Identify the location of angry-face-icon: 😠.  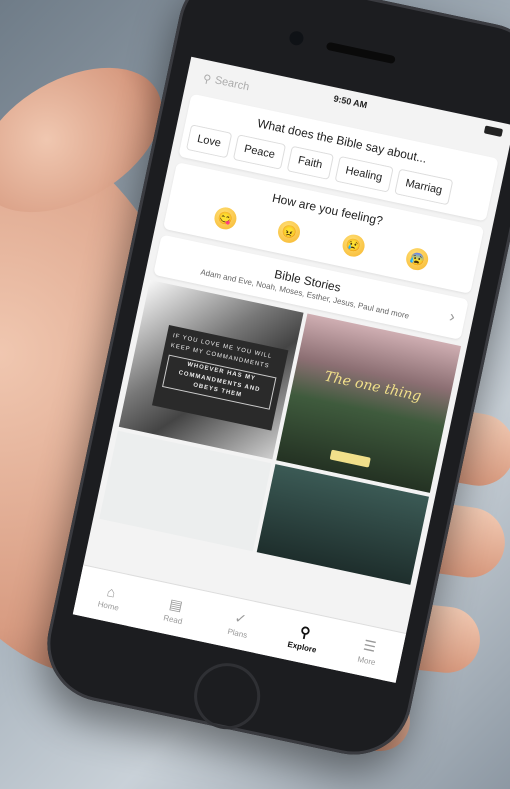
(289, 232).